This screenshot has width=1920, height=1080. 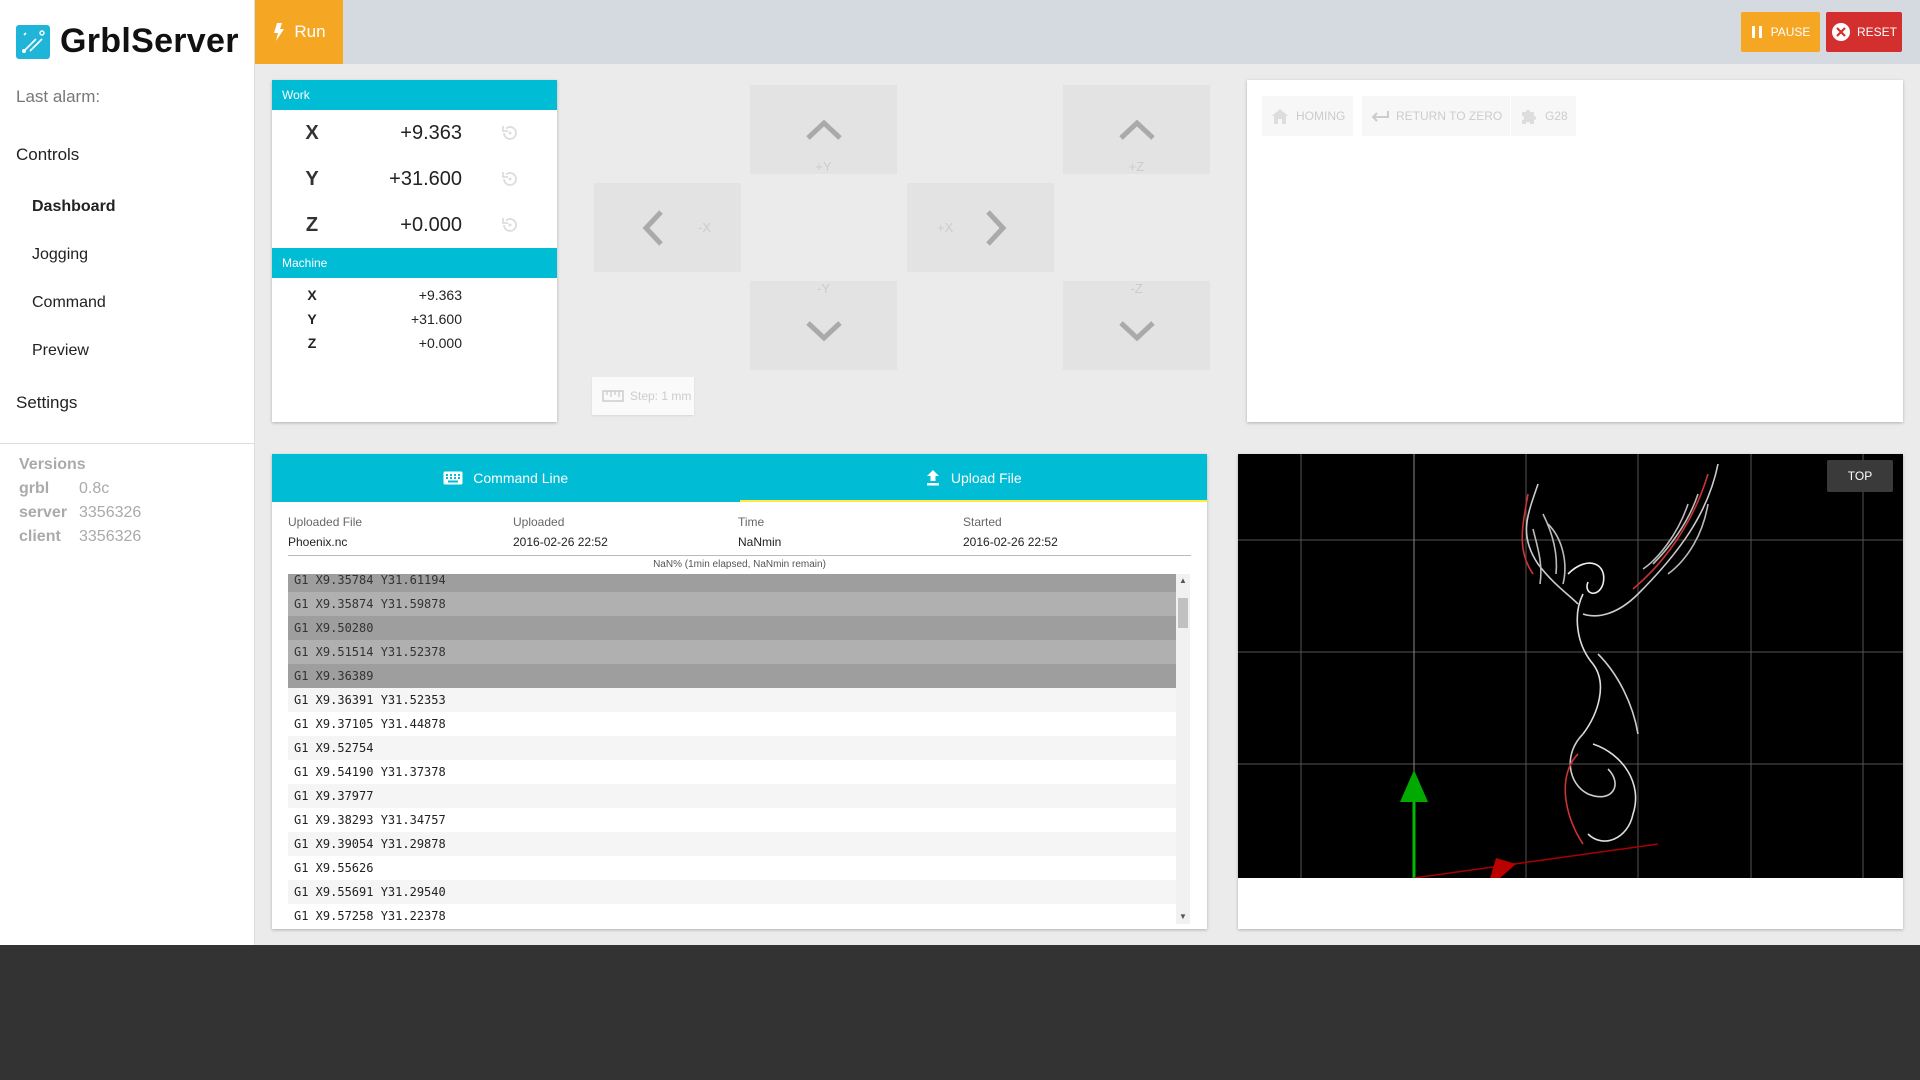 I want to click on machine-axis-label: X, so click(x=312, y=295).